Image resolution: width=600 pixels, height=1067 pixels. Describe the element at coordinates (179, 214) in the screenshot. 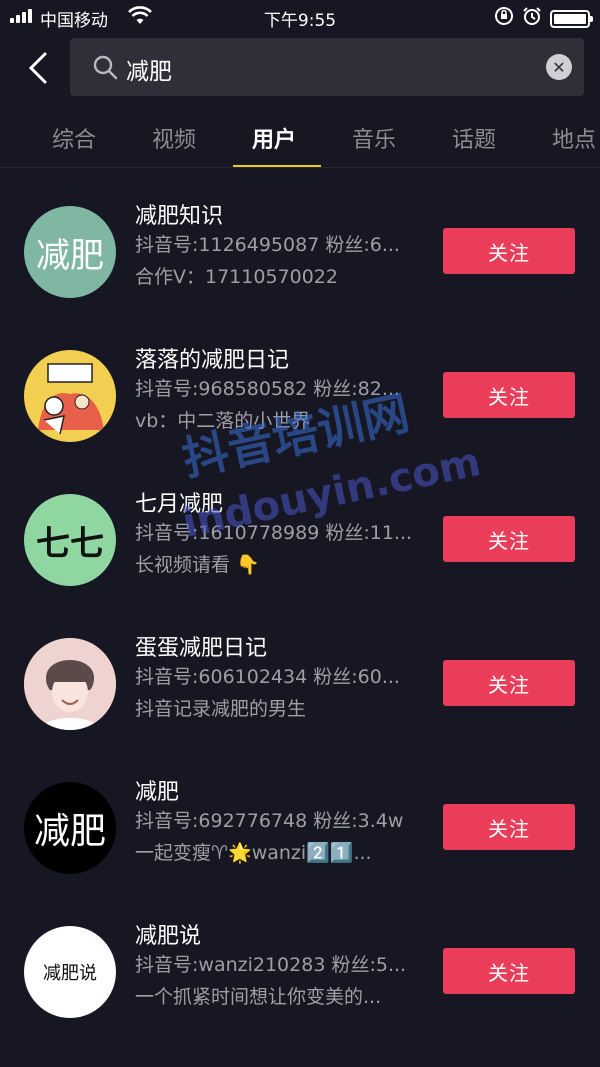

I see `user-name: 减肥知识` at that location.